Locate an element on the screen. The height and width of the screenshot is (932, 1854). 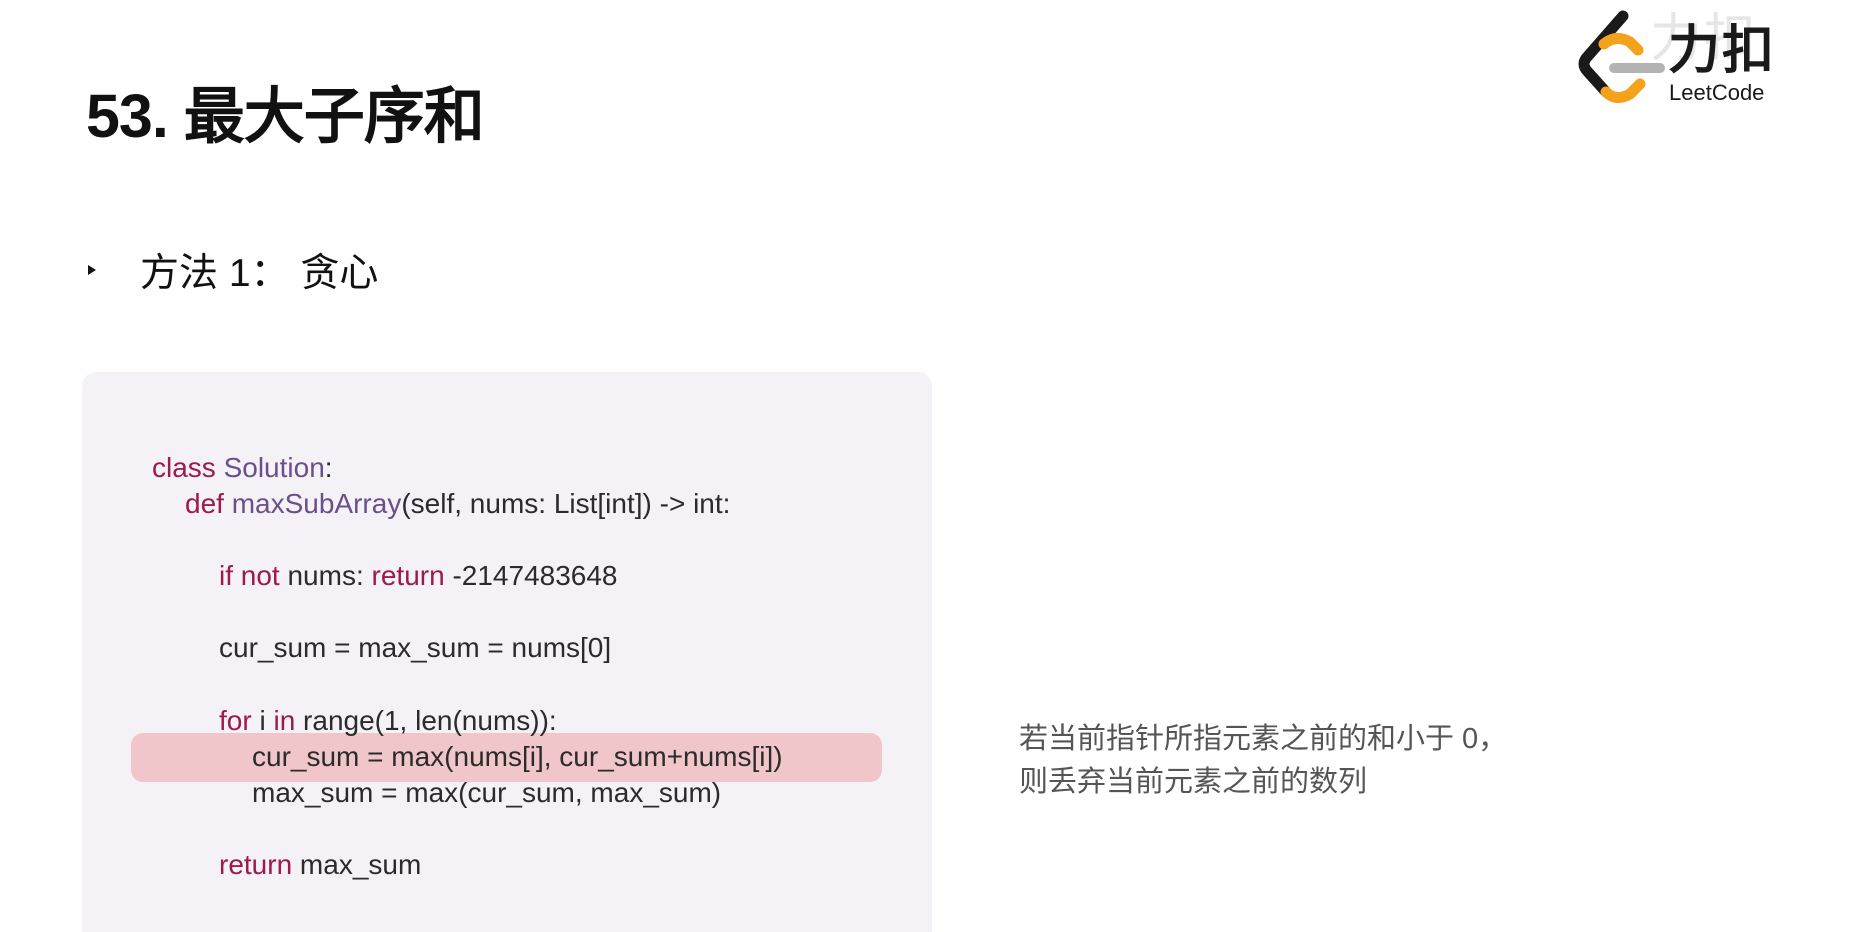
code-text: -2147483648 is located at coordinates (531, 575).